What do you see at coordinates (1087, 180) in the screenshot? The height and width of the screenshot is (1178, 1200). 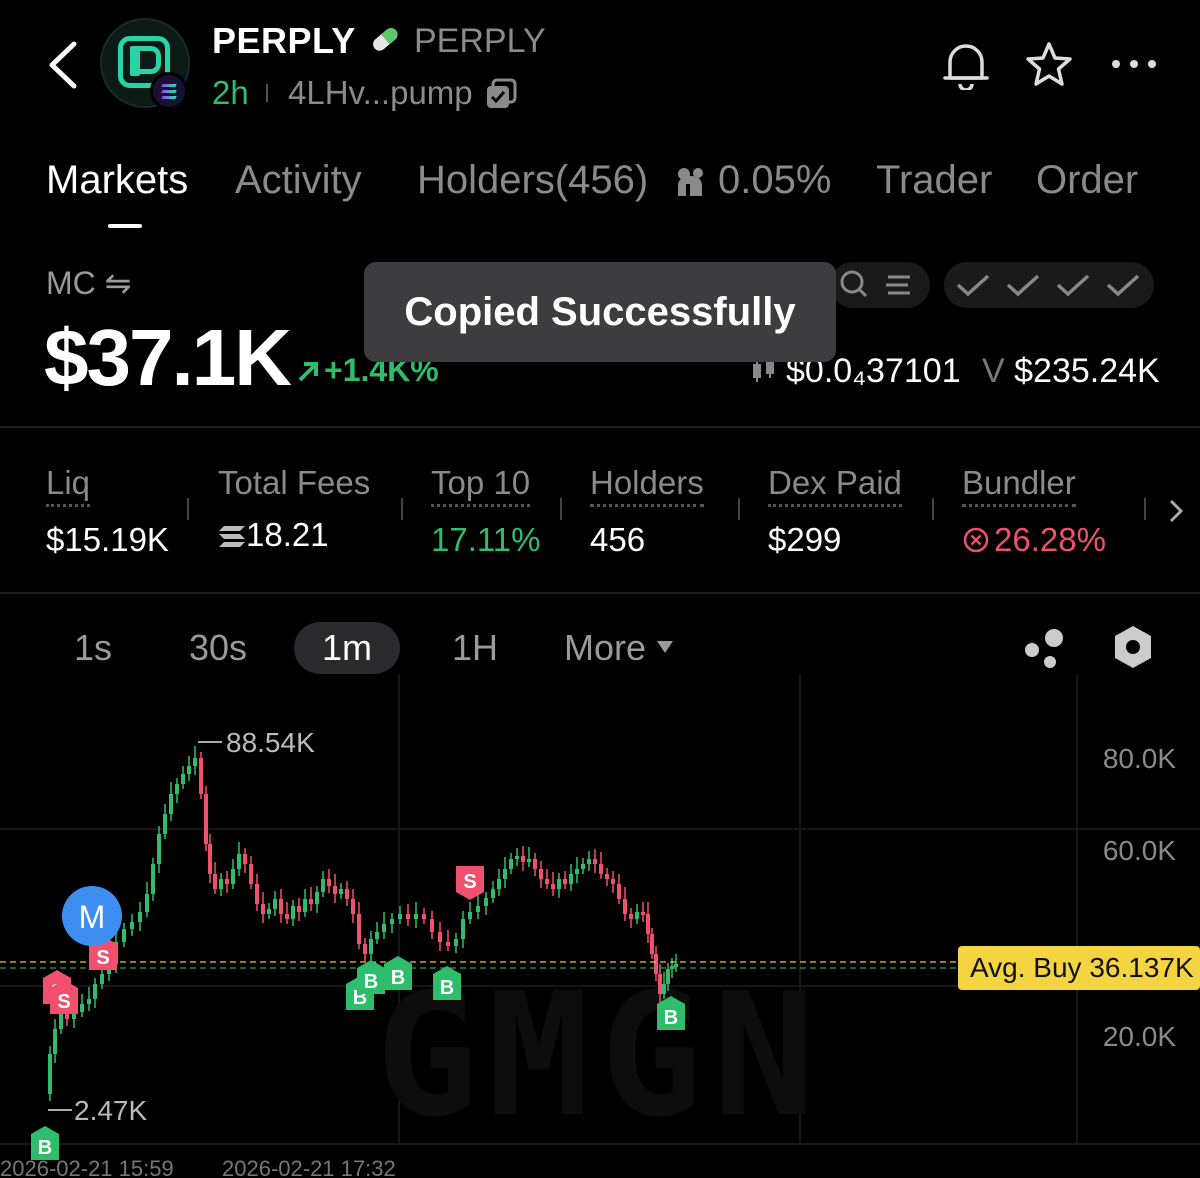 I see `tab-order: Order` at bounding box center [1087, 180].